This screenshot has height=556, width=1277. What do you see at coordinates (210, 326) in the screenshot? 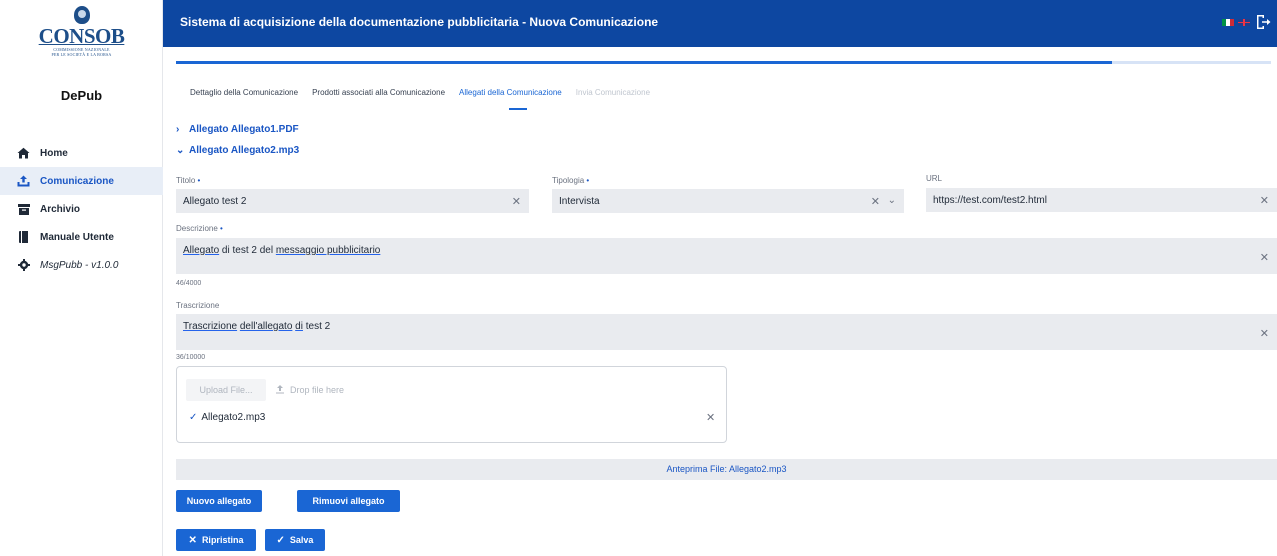
I see `spellcheck-word: Trascrizione` at bounding box center [210, 326].